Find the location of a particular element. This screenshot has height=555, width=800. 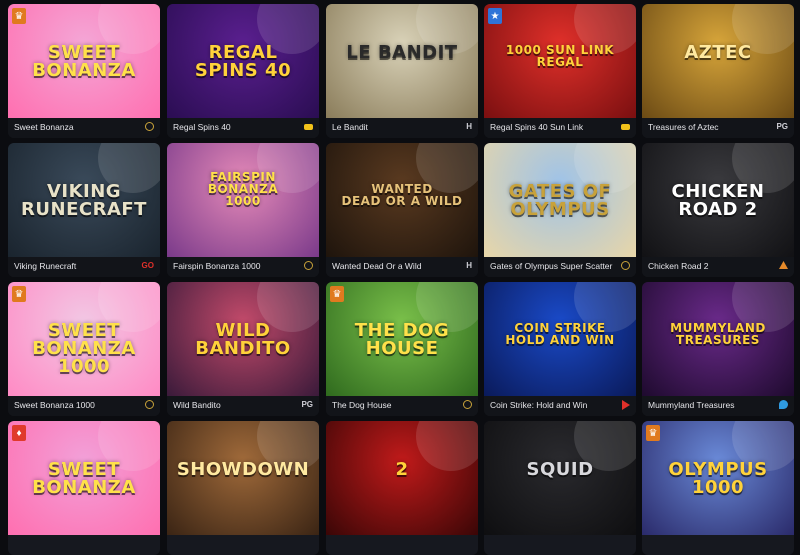

game-thumbnail: MUMMYLAND TREASURES is located at coordinates (718, 339).